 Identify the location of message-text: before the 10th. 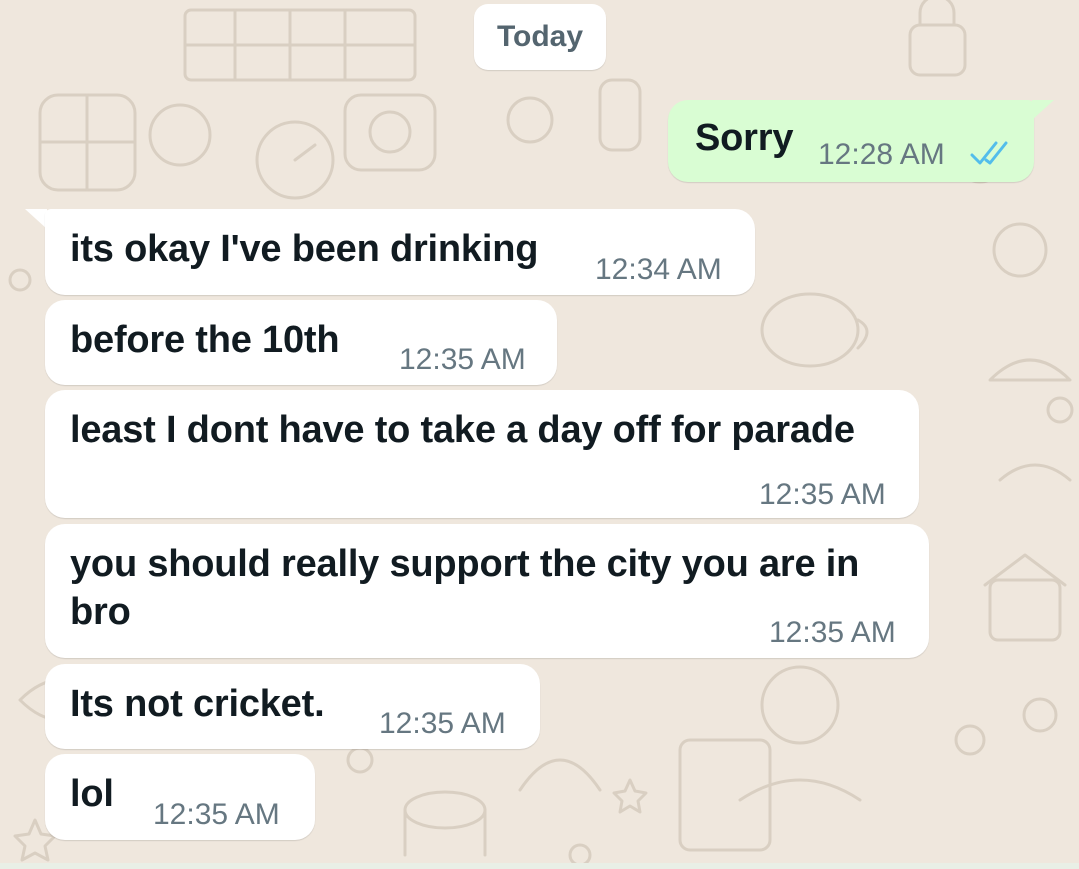
(205, 340).